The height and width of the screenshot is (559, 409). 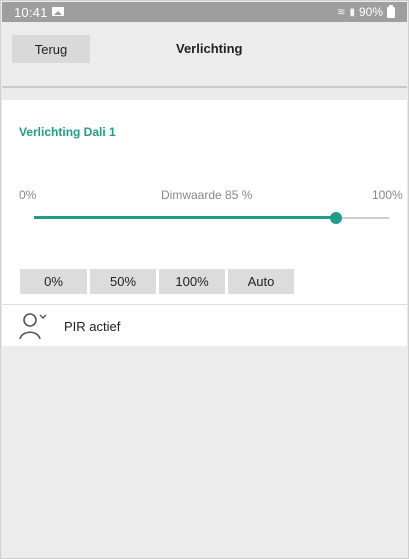 I want to click on status-time: 10:41, so click(x=31, y=12).